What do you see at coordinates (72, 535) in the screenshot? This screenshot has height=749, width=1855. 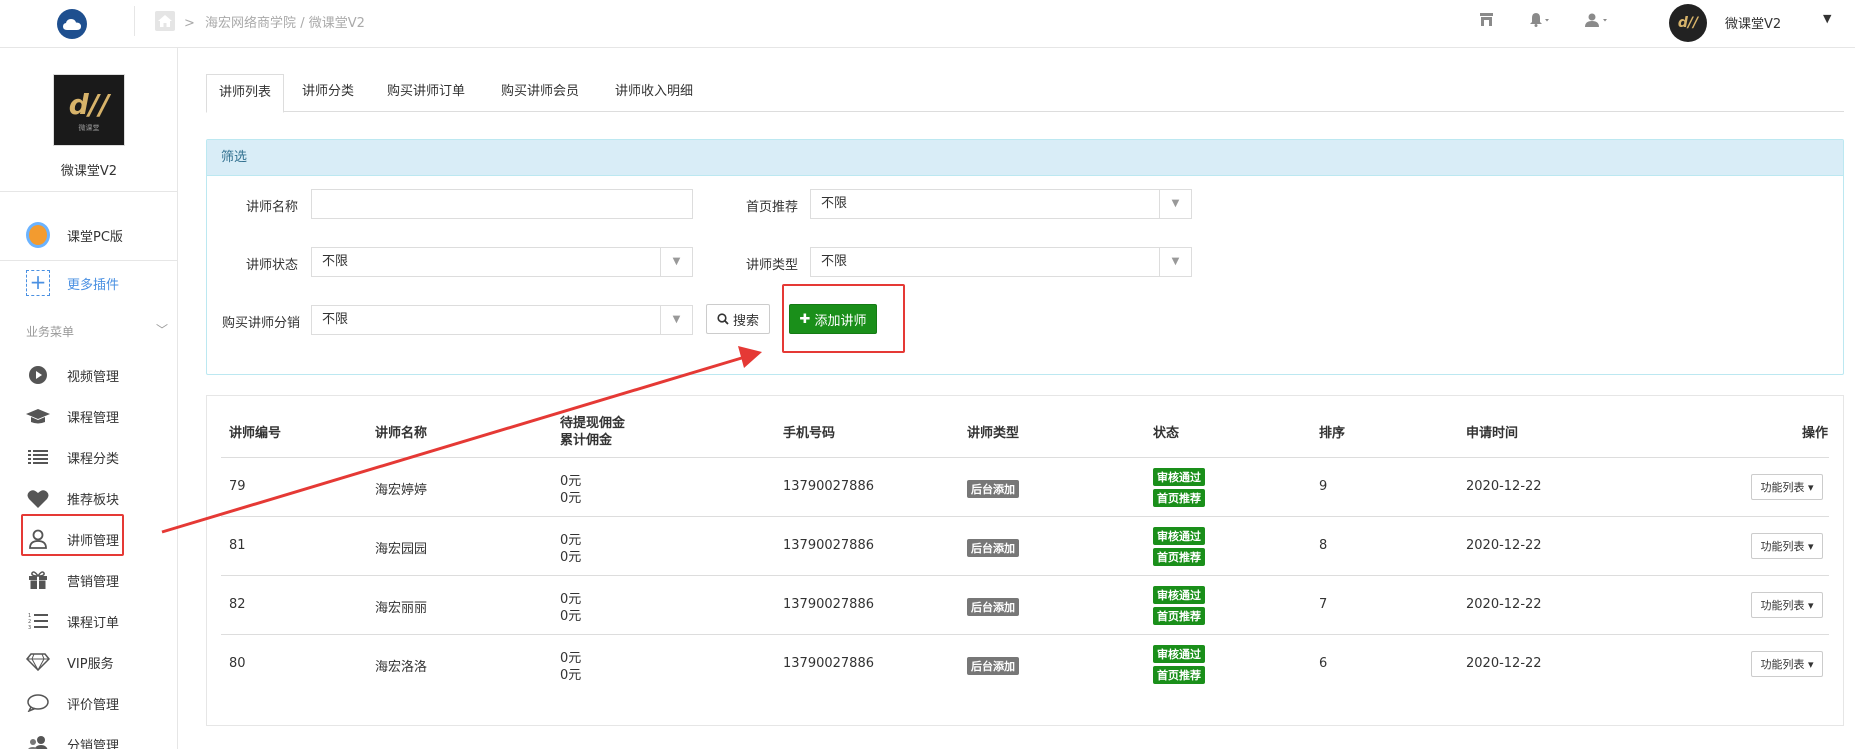 I see `highlight-box-teacher-menu` at bounding box center [72, 535].